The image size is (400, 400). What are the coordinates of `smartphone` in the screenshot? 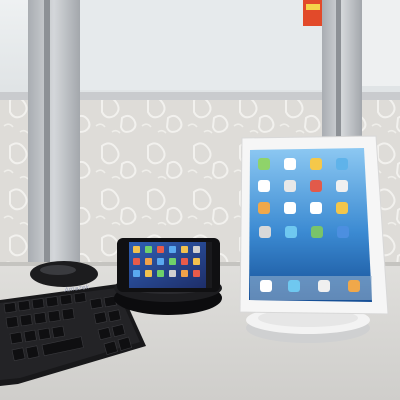 It's located at (168, 265).